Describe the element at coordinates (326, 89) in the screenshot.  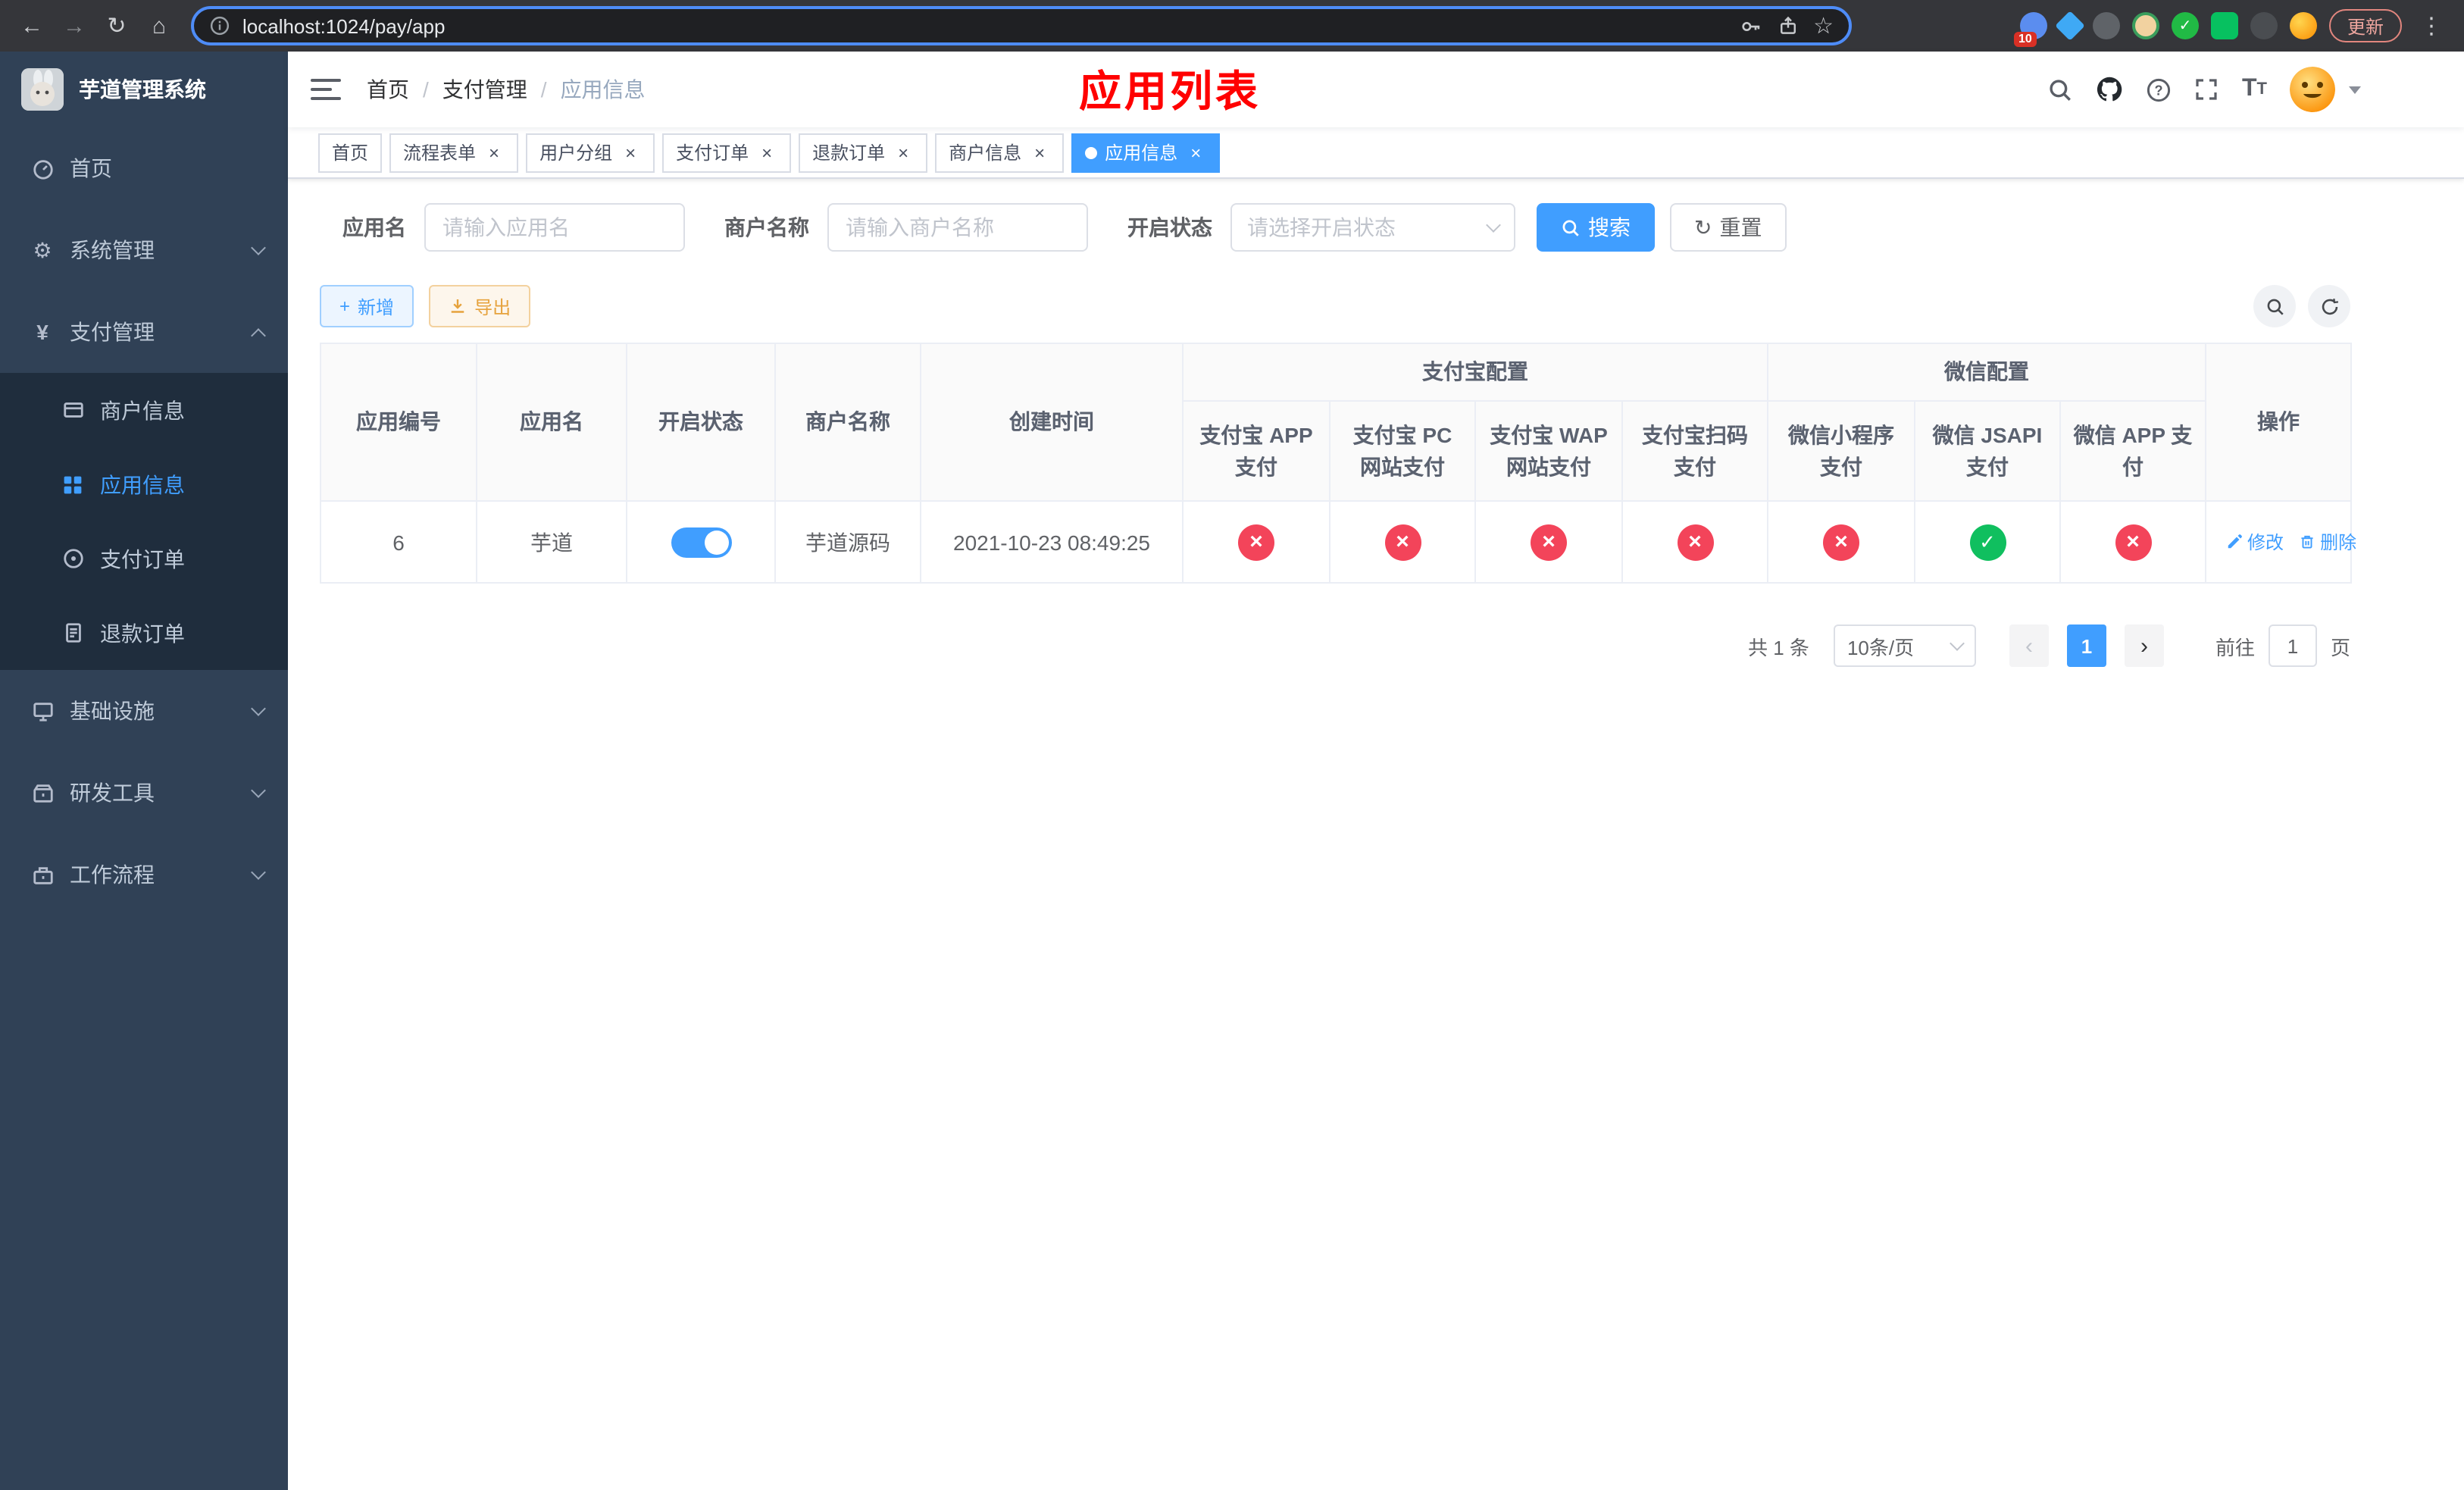
I see `hamburger-icon` at that location.